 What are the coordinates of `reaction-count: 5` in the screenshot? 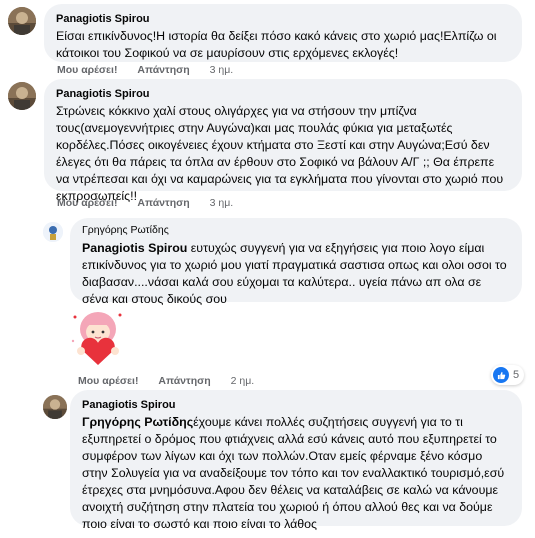 It's located at (516, 375).